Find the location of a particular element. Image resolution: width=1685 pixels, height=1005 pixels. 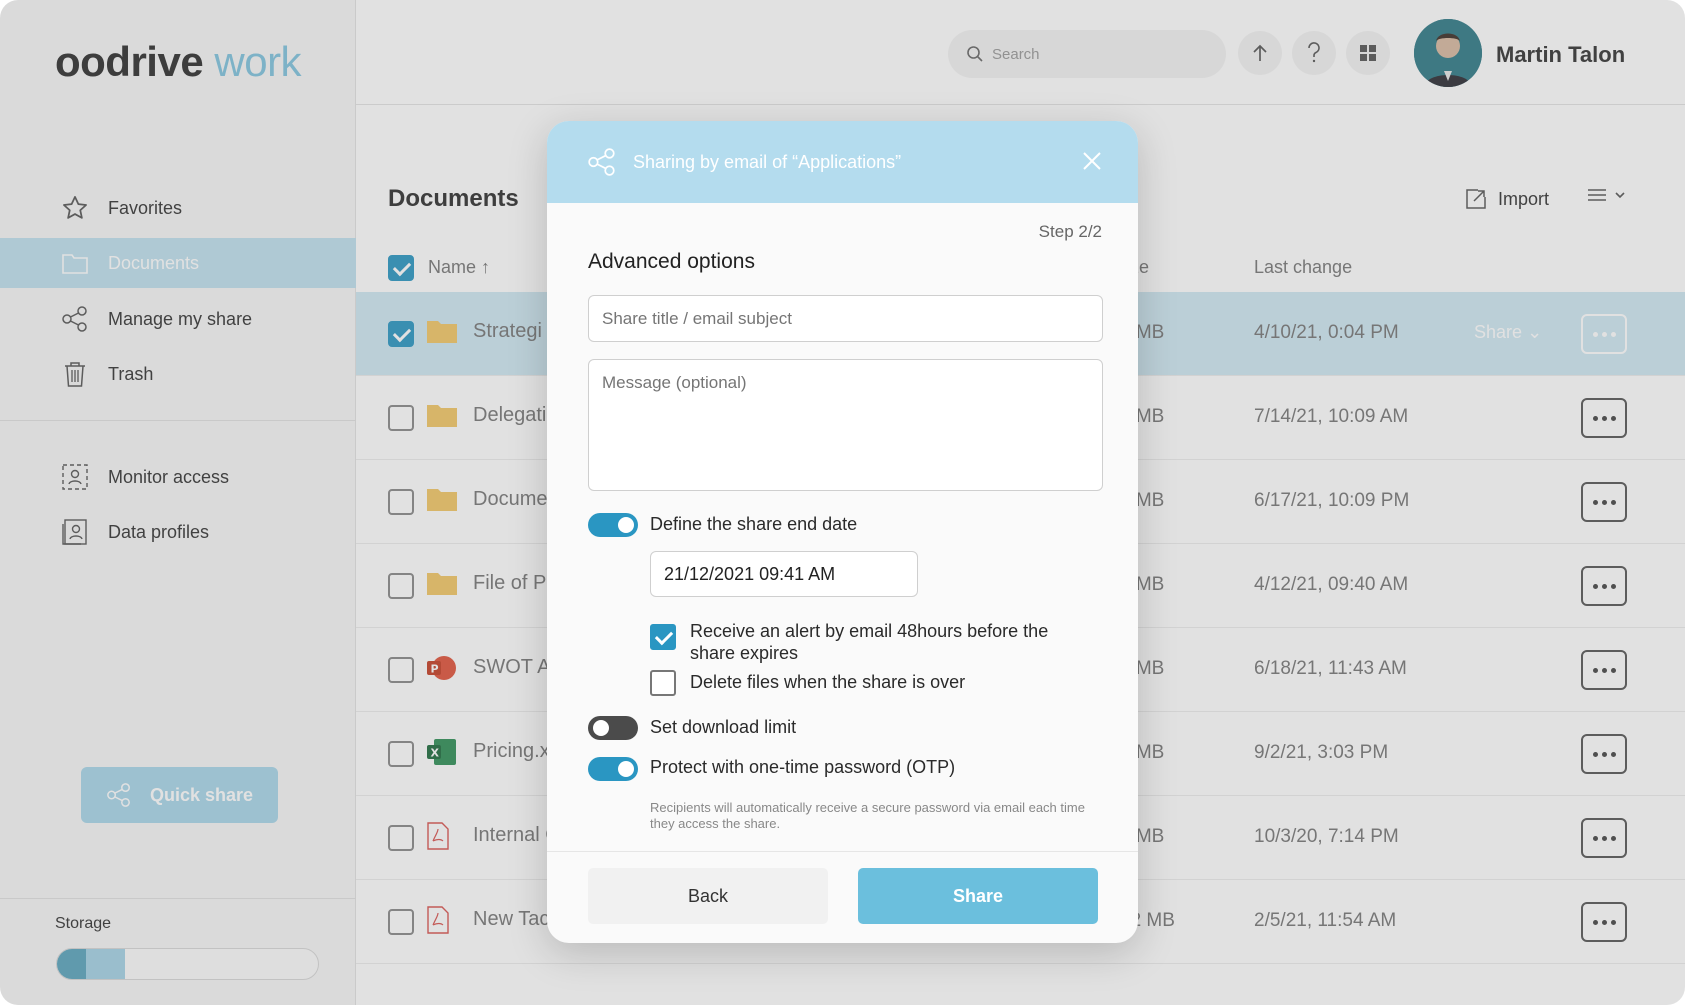

expiry-alert-checkbox is located at coordinates (663, 637).